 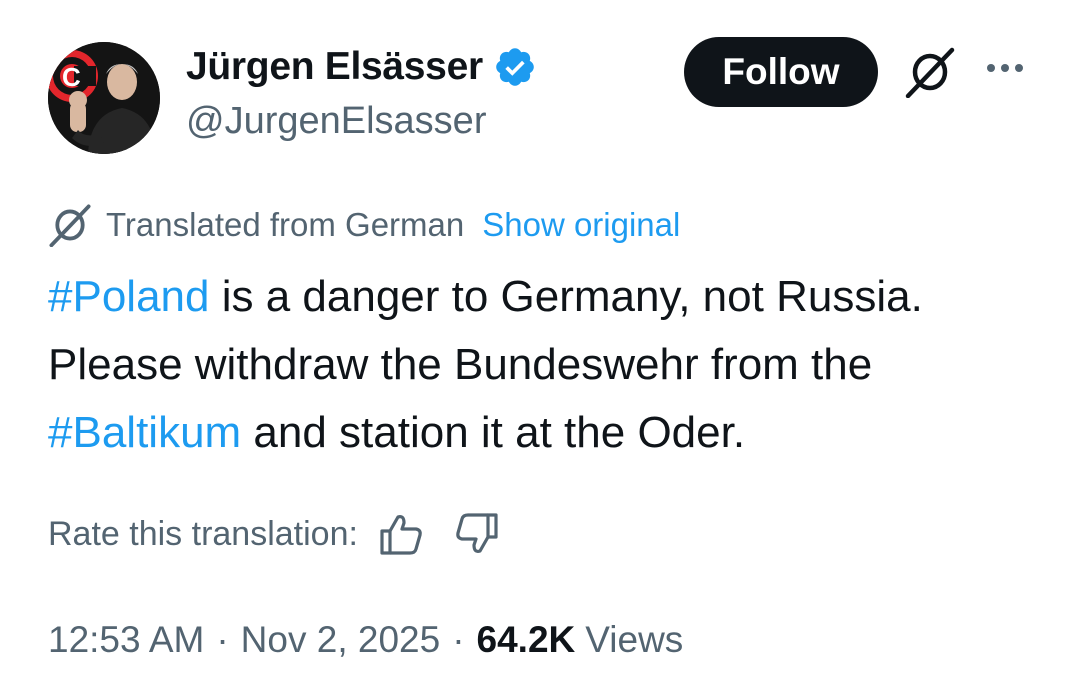 I want to click on tweet-line: #Baltikum and station it at the Oder., so click(x=548, y=433).